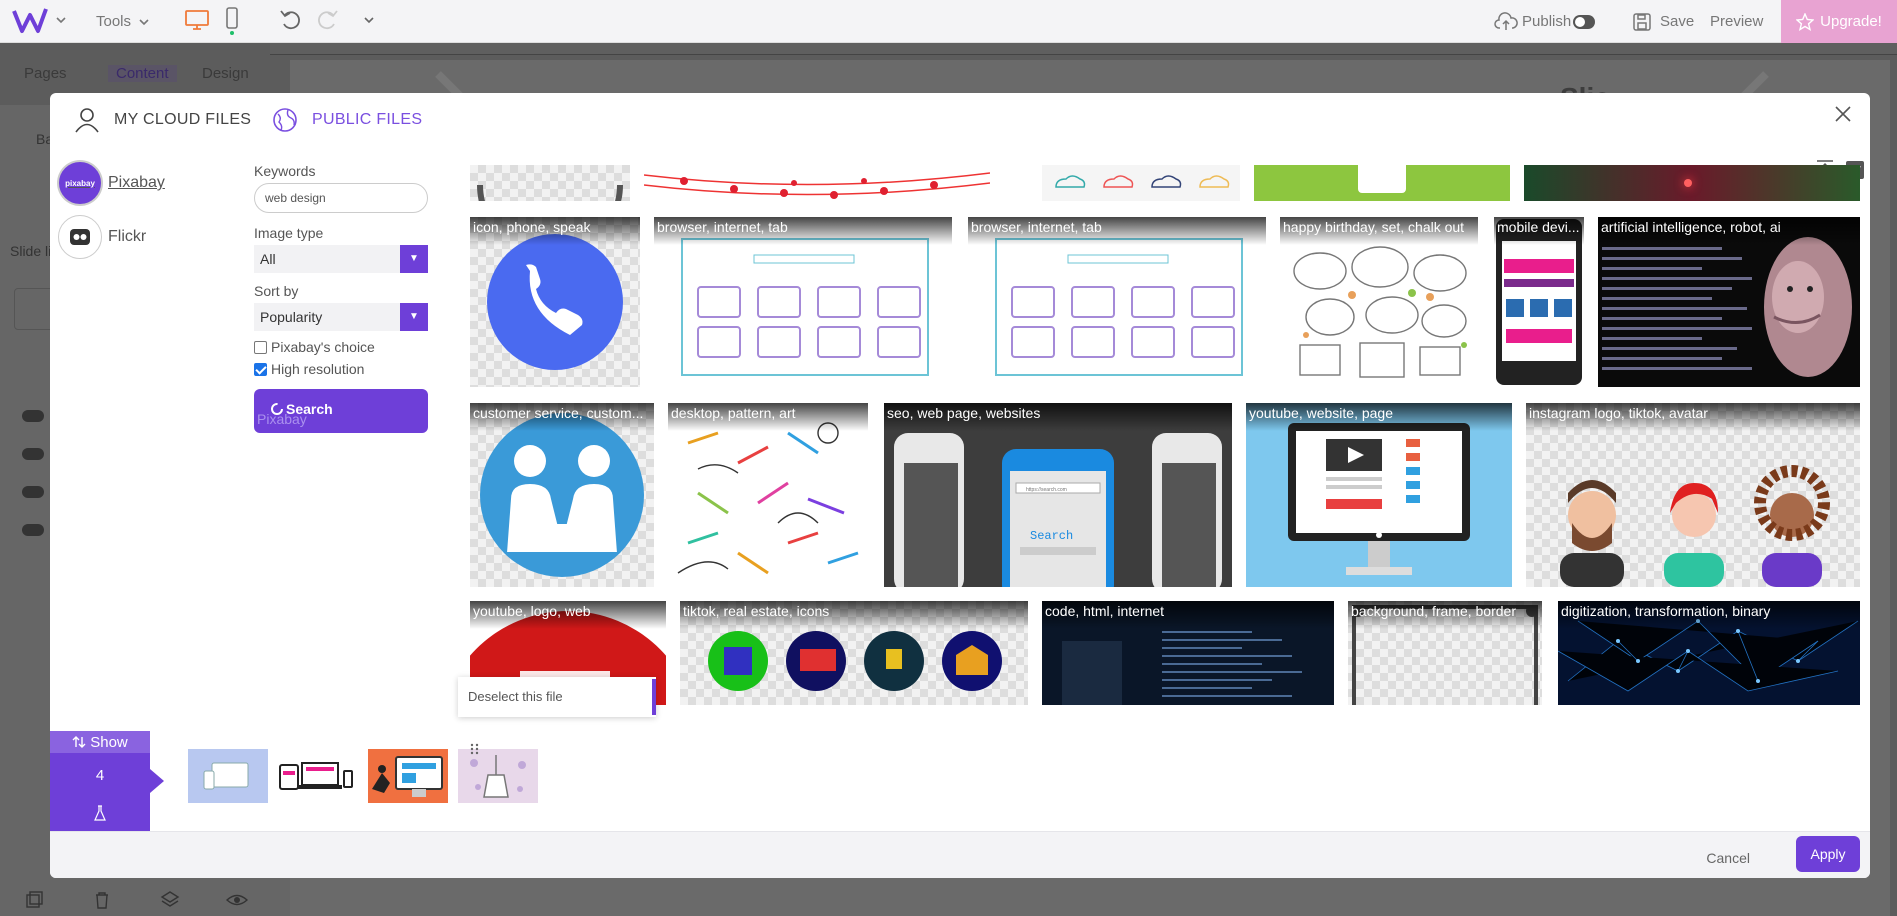 The height and width of the screenshot is (916, 1897). What do you see at coordinates (768, 495) in the screenshot?
I see `image-tile: desktop, pattern, art` at bounding box center [768, 495].